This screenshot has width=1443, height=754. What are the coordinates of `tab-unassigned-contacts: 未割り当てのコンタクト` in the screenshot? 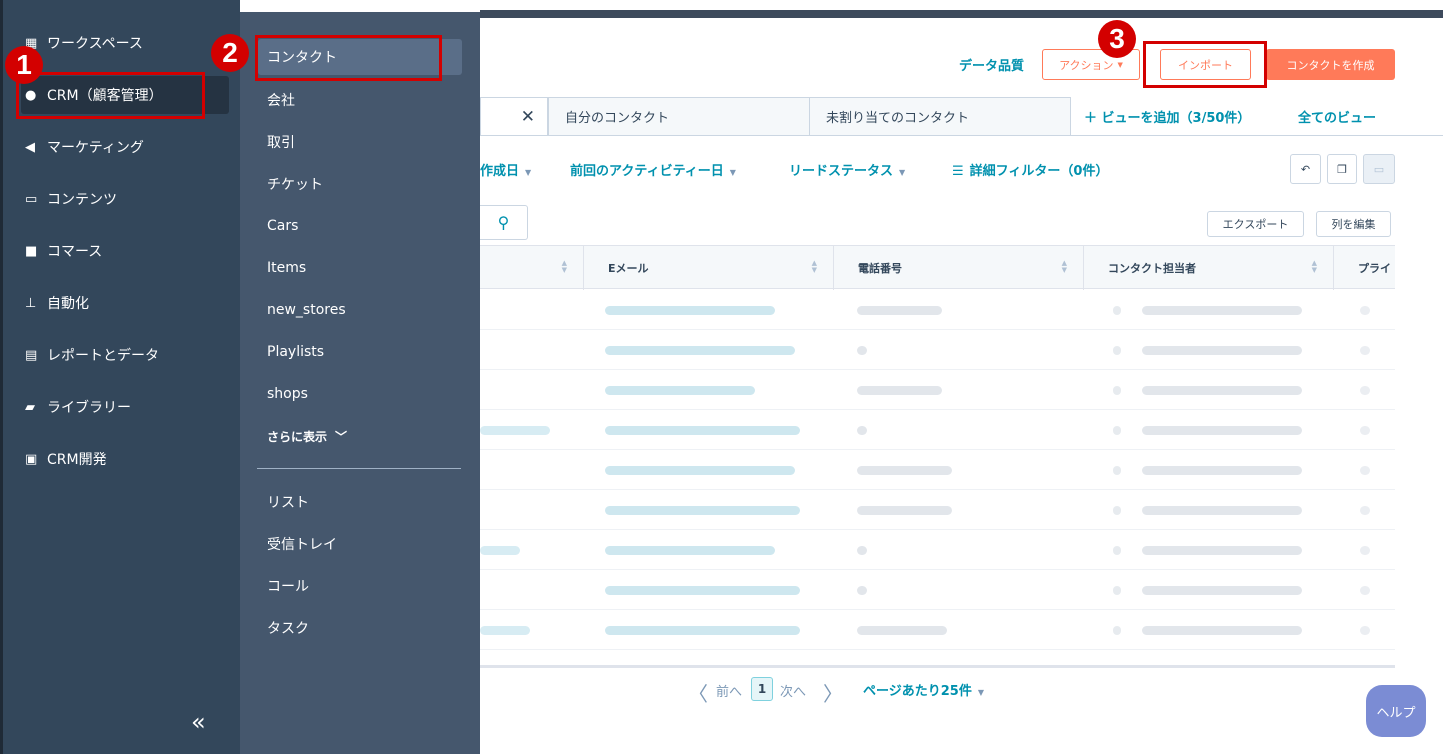 It's located at (940, 116).